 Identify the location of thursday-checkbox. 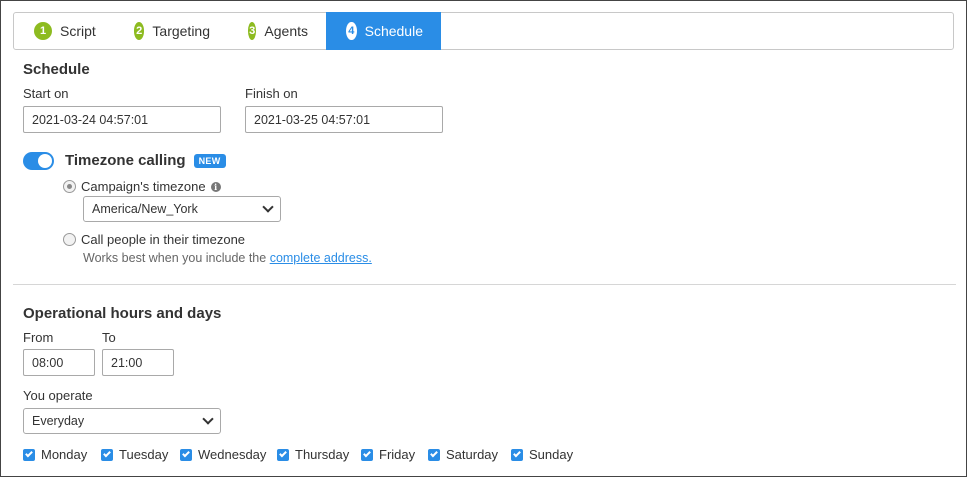
(283, 454).